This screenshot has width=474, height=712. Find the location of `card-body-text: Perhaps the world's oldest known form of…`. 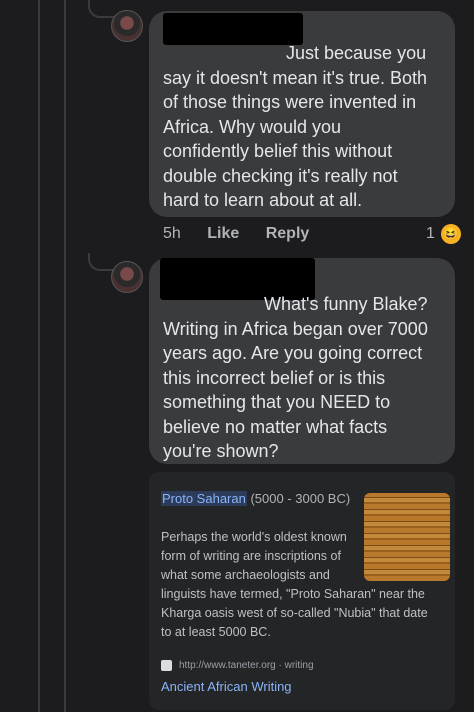

card-body-text: Perhaps the world's oldest known form of… is located at coordinates (294, 584).